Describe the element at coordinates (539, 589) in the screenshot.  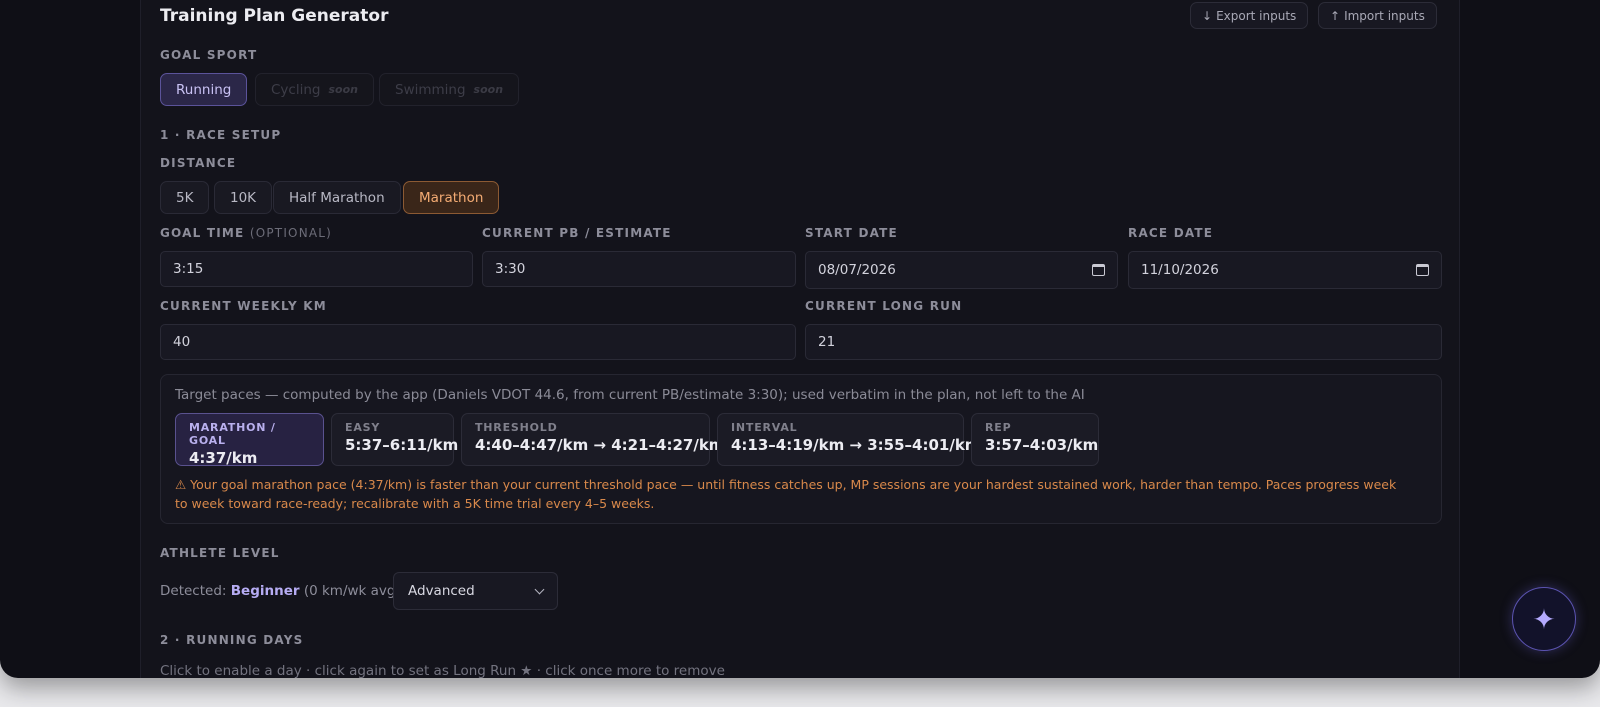
I see `chevron-down-icon` at that location.